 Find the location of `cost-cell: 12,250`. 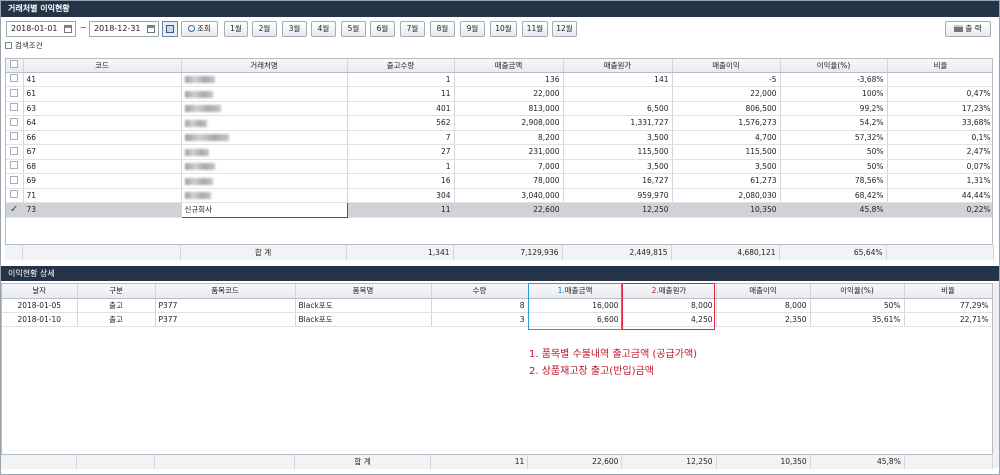

cost-cell: 12,250 is located at coordinates (618, 210).